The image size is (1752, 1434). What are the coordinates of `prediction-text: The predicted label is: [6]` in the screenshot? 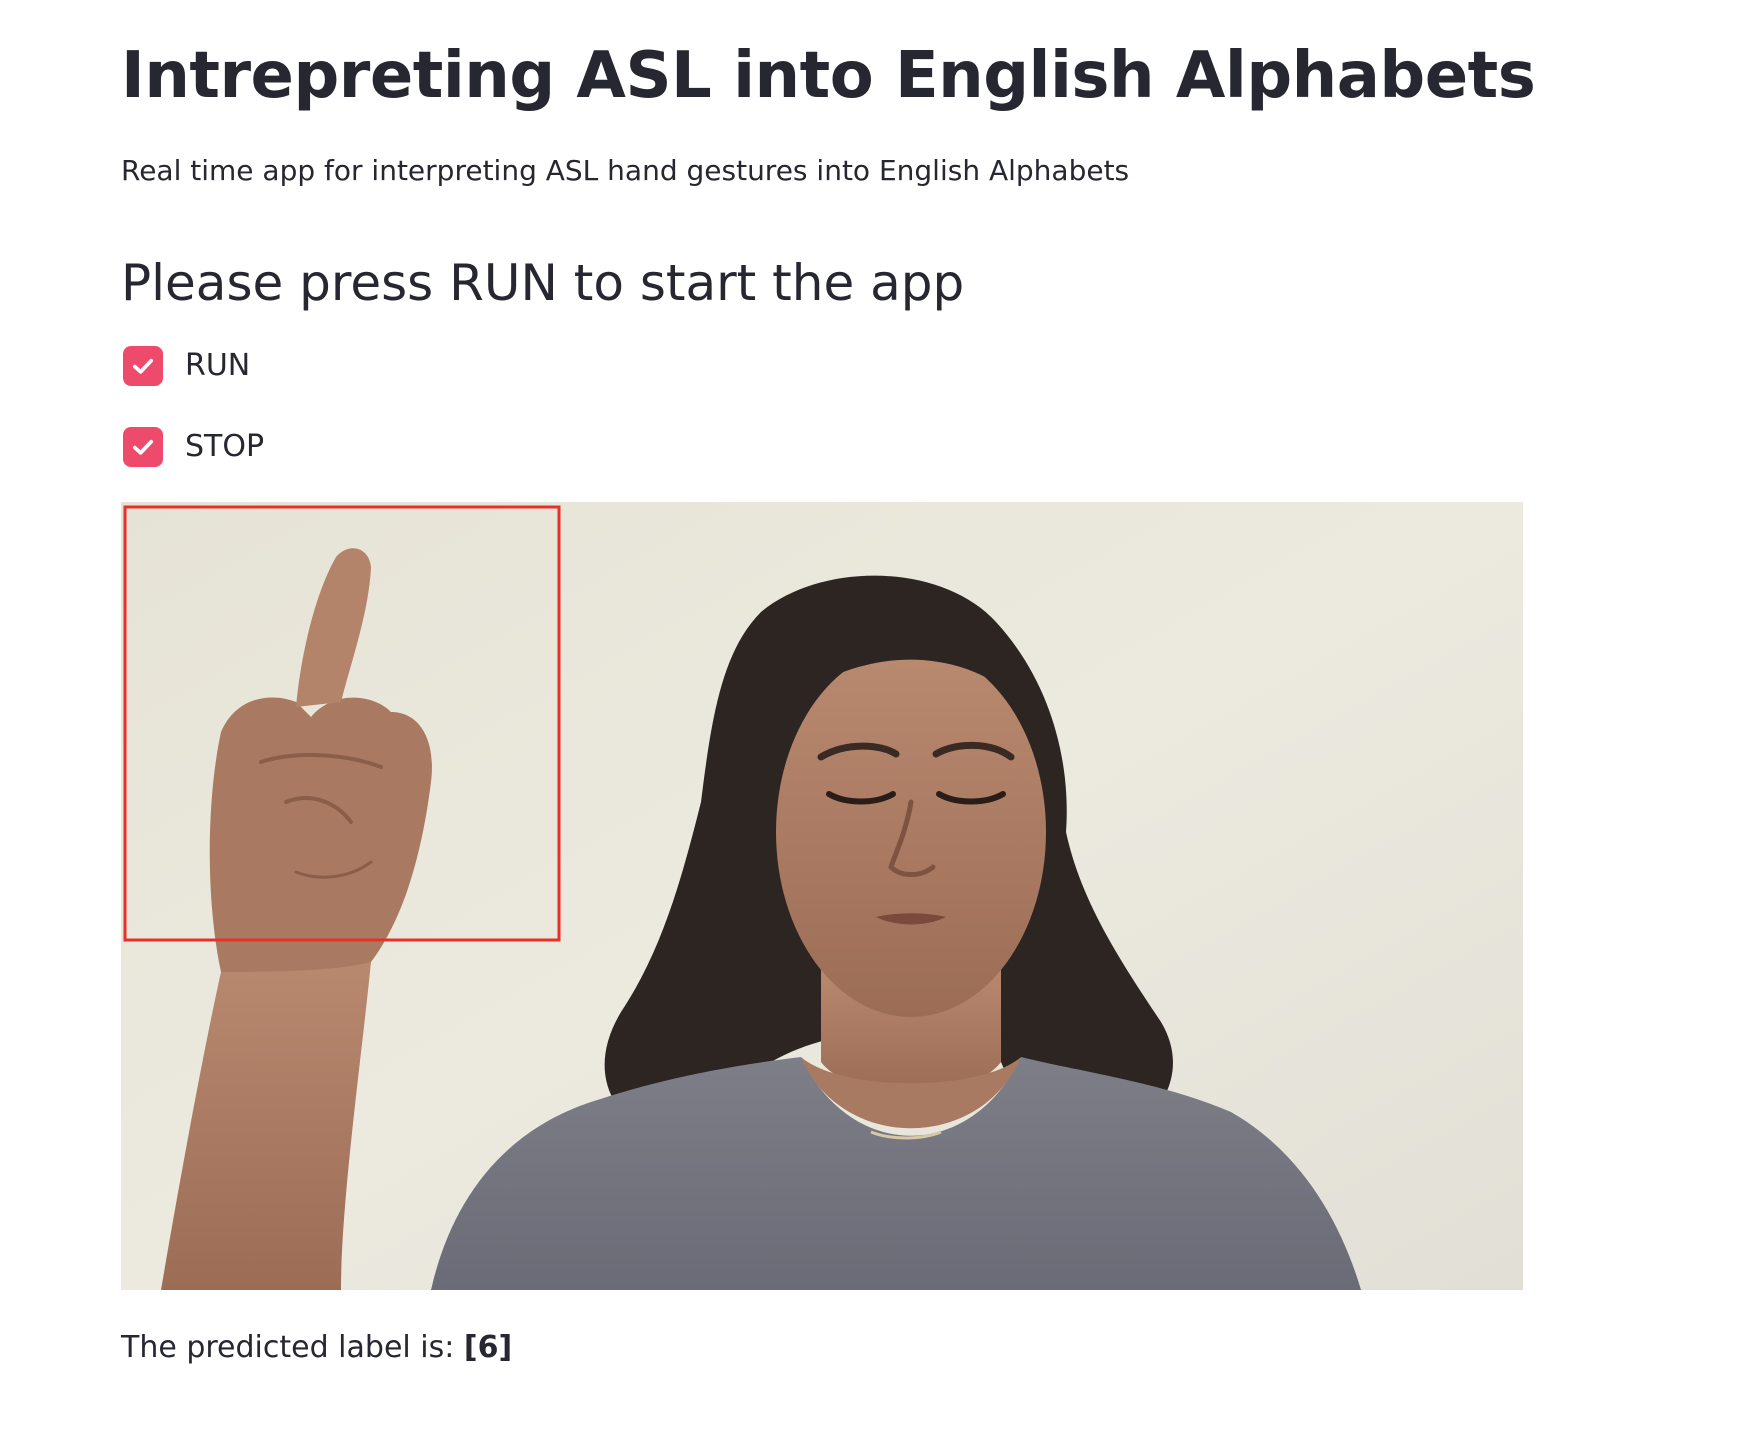 It's located at (316, 1348).